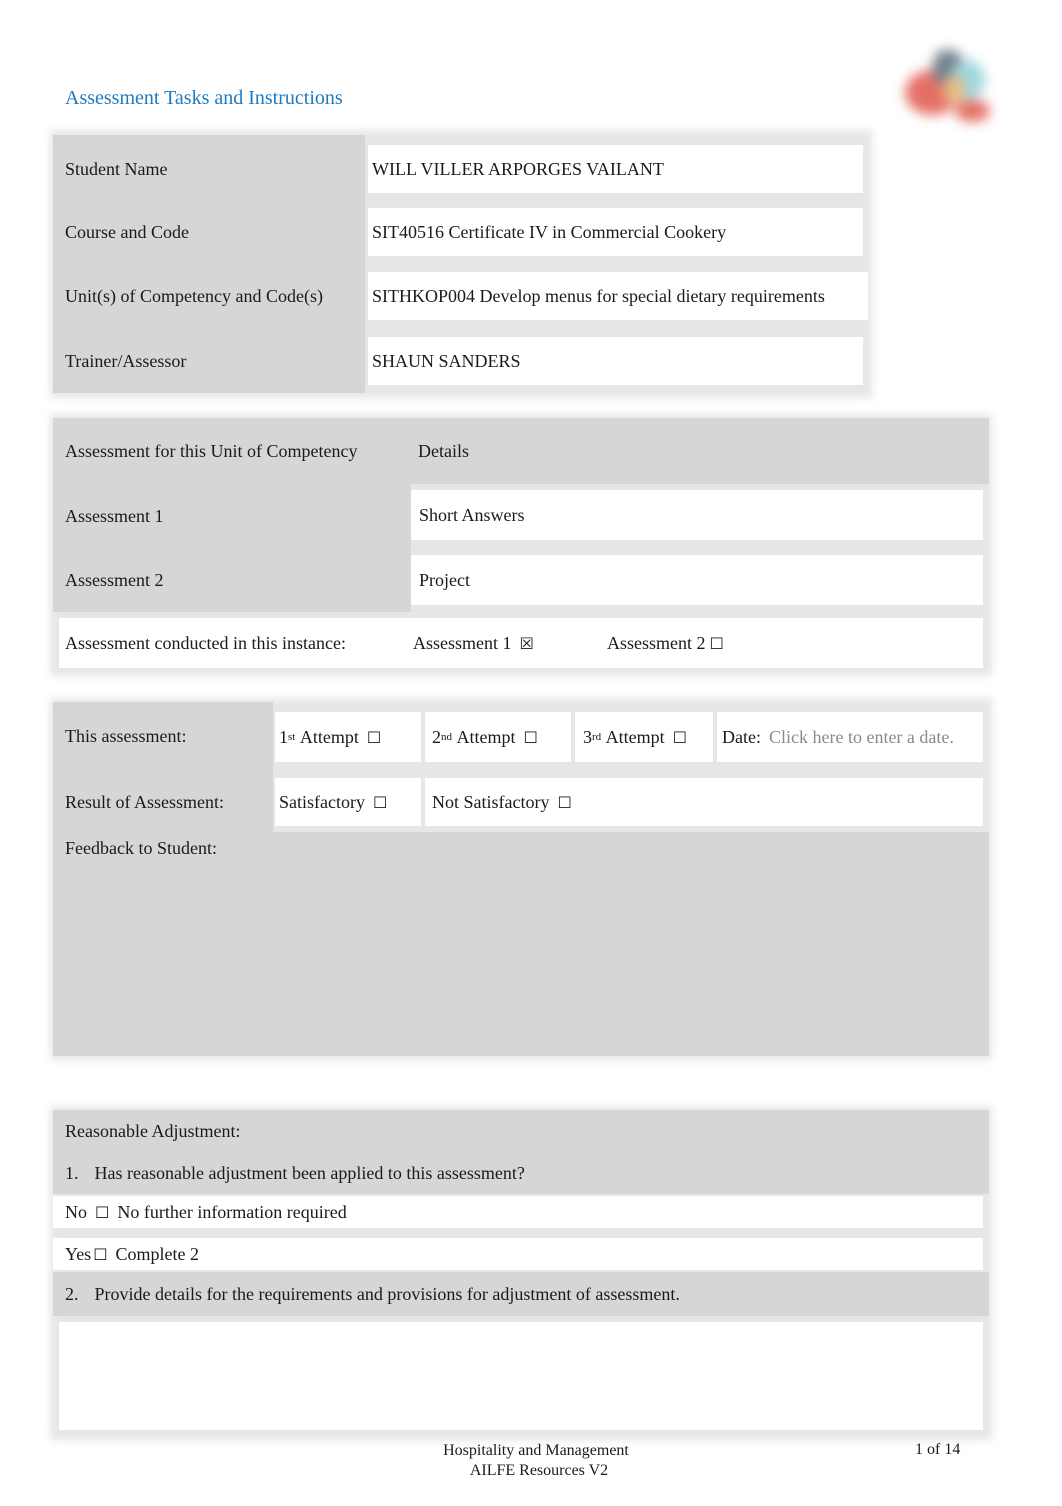  Describe the element at coordinates (498, 737) in the screenshot. I see `attempt-2-option: 2nd Attempt ☐` at that location.